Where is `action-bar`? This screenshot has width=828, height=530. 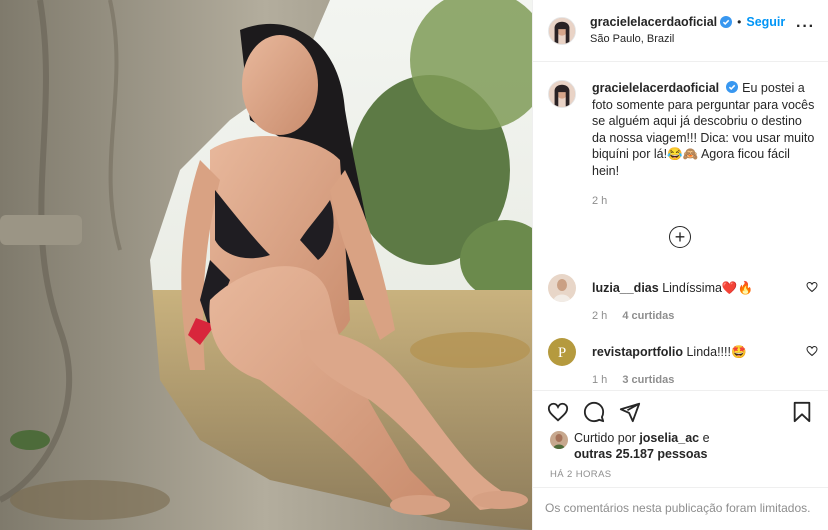
action-bar is located at coordinates (680, 410).